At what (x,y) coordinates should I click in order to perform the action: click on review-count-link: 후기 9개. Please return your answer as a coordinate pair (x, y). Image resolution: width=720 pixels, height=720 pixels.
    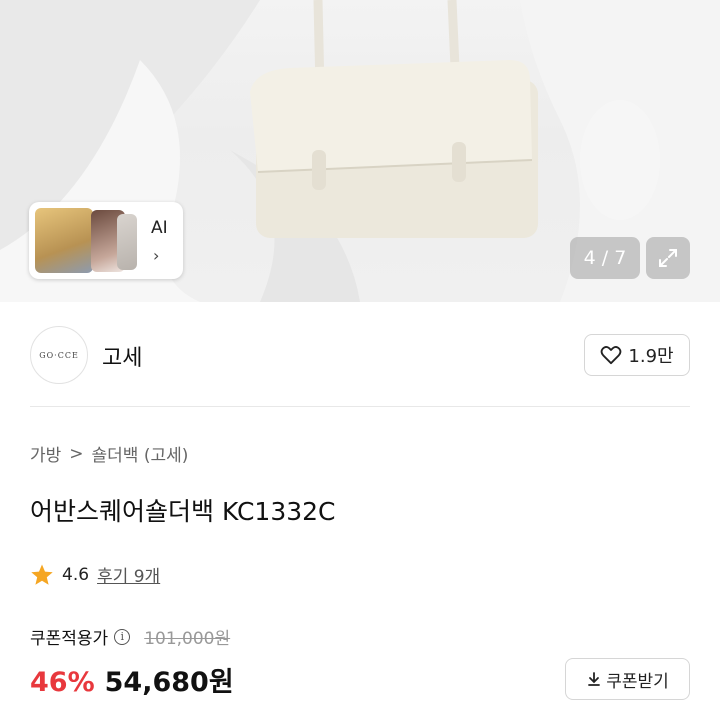
    Looking at the image, I should click on (128, 574).